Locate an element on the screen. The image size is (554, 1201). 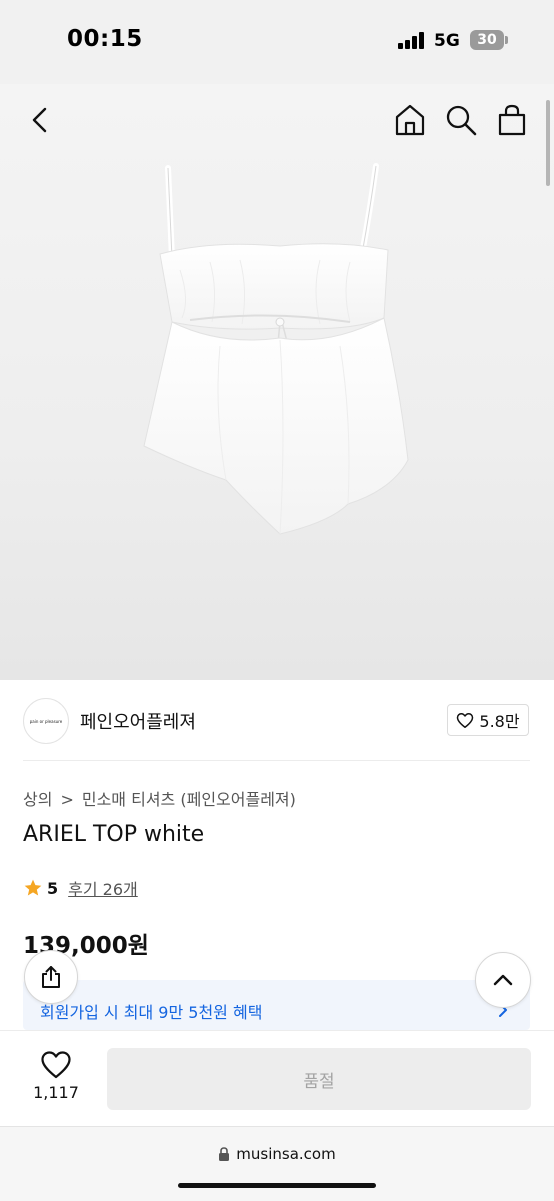
chevron-up-icon is located at coordinates (503, 980).